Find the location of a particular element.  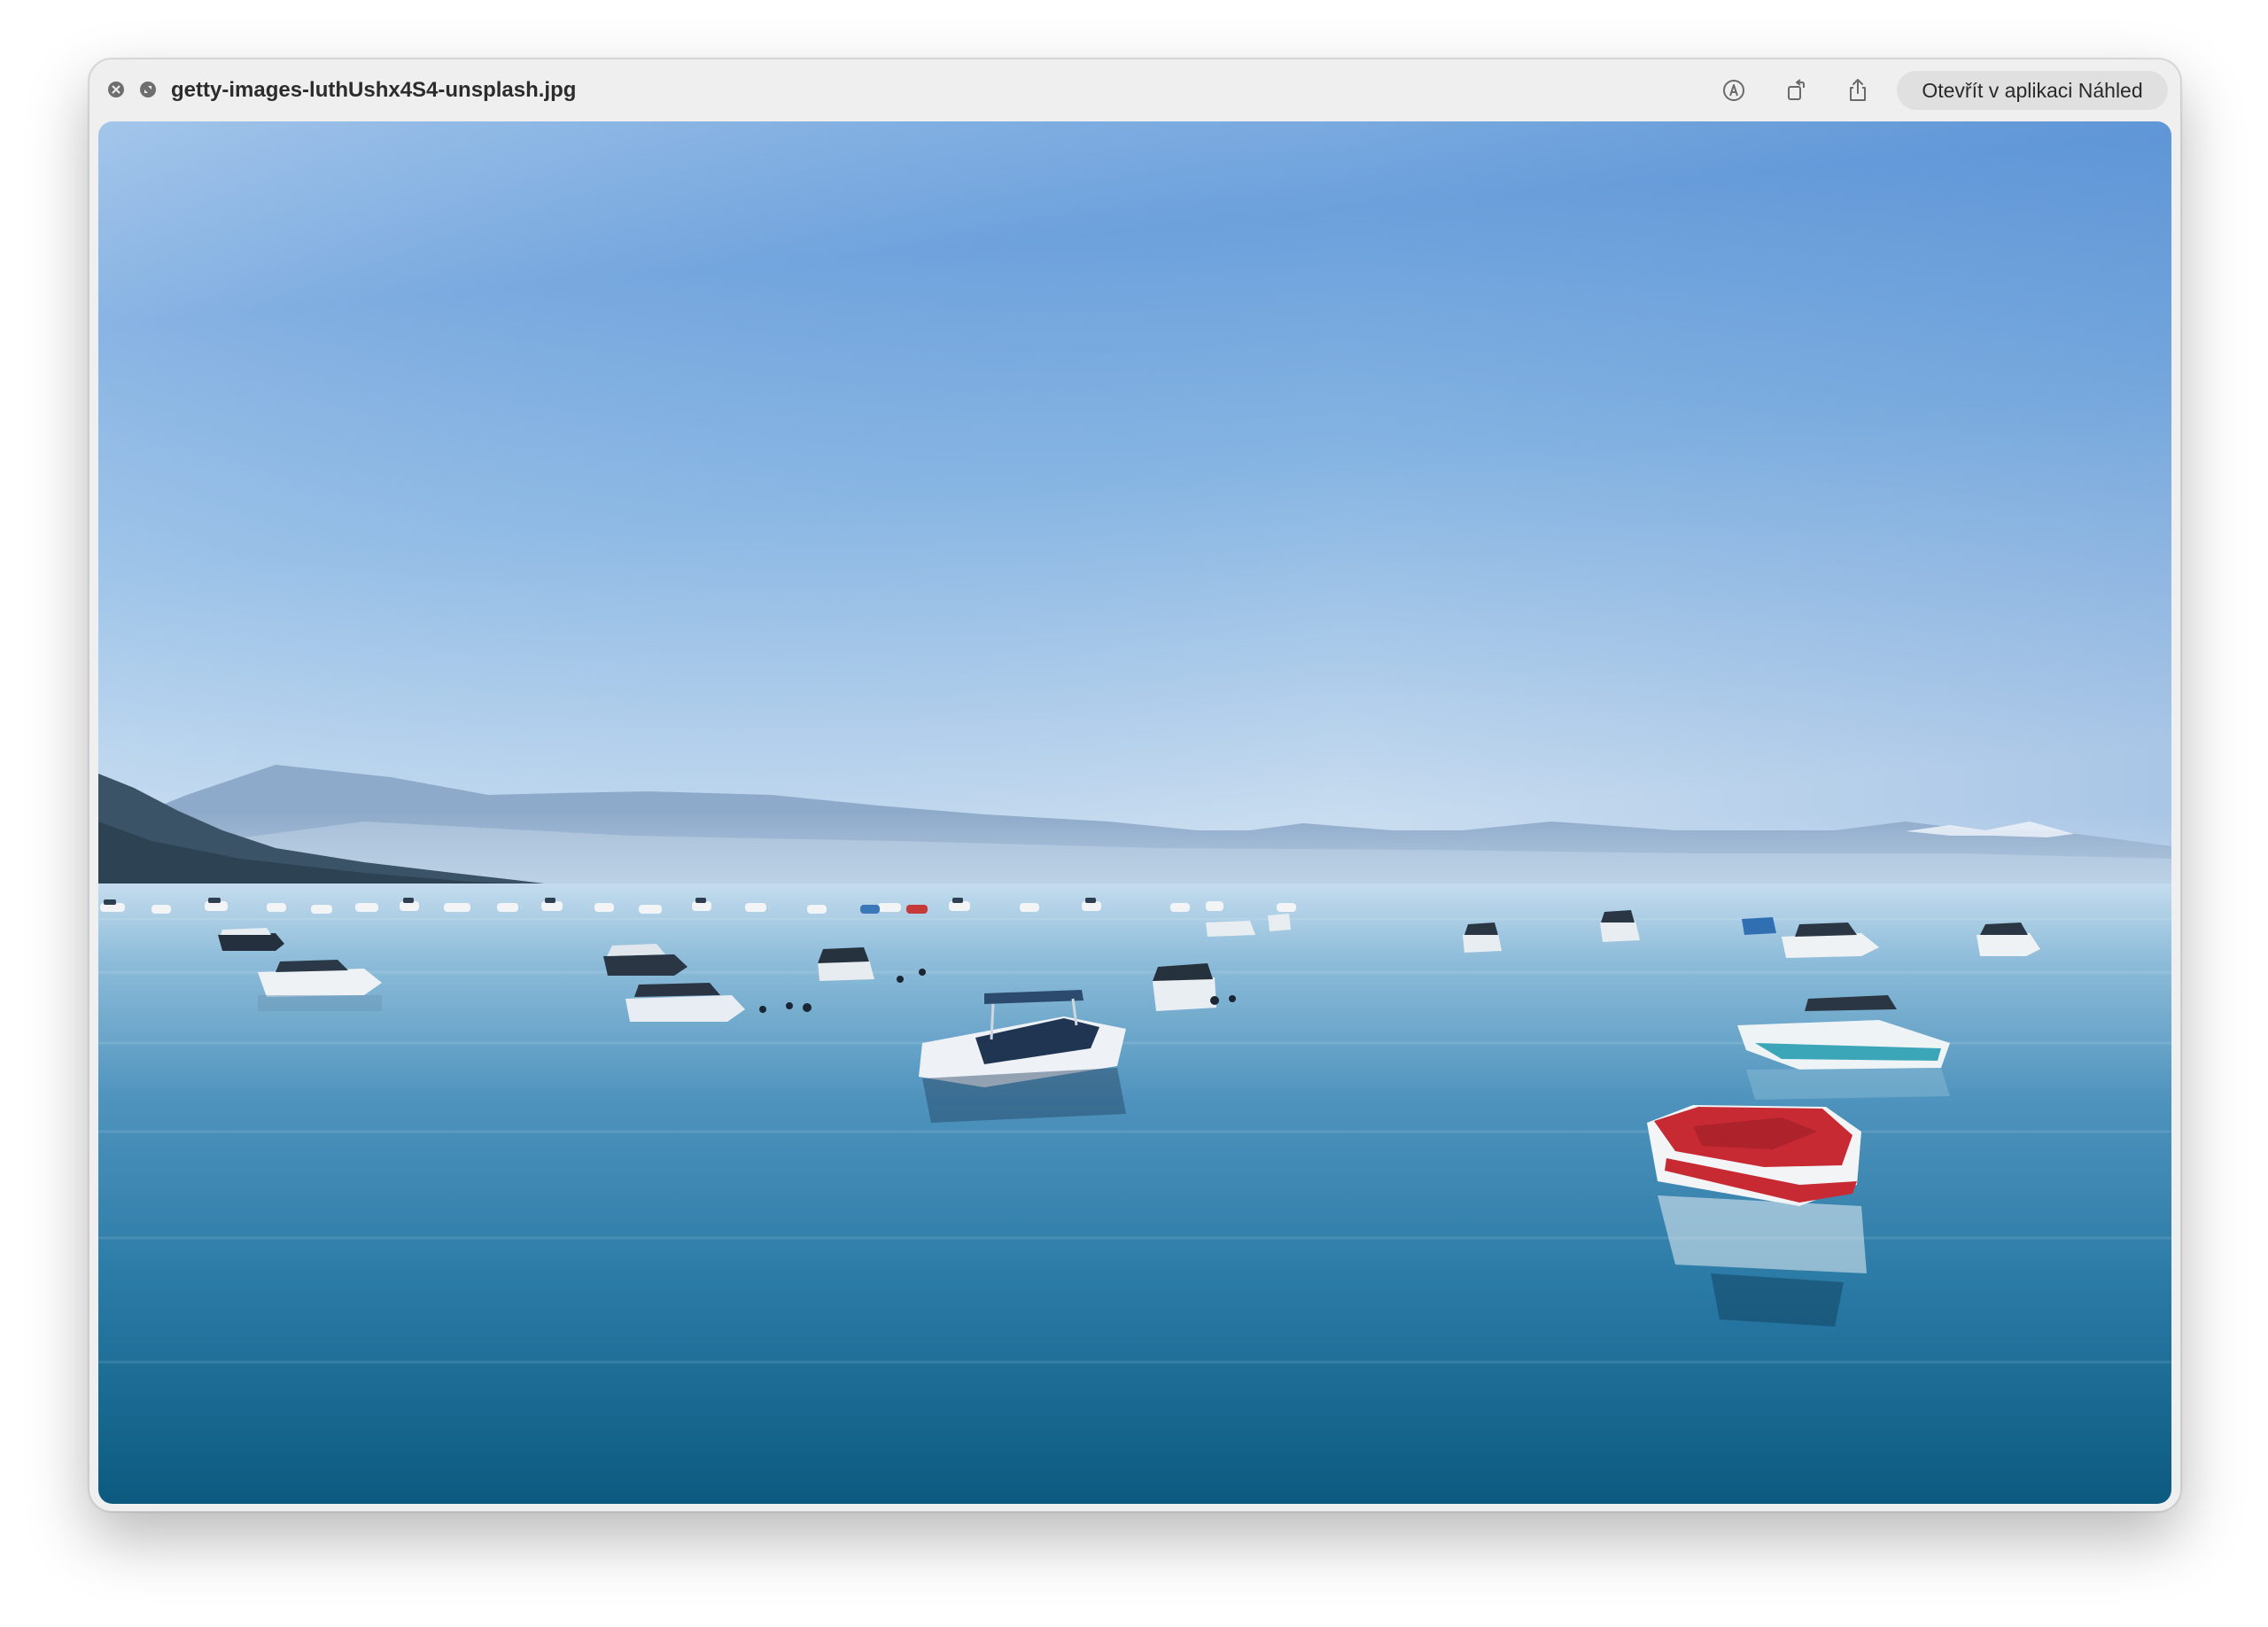

share-icon is located at coordinates (1858, 90).